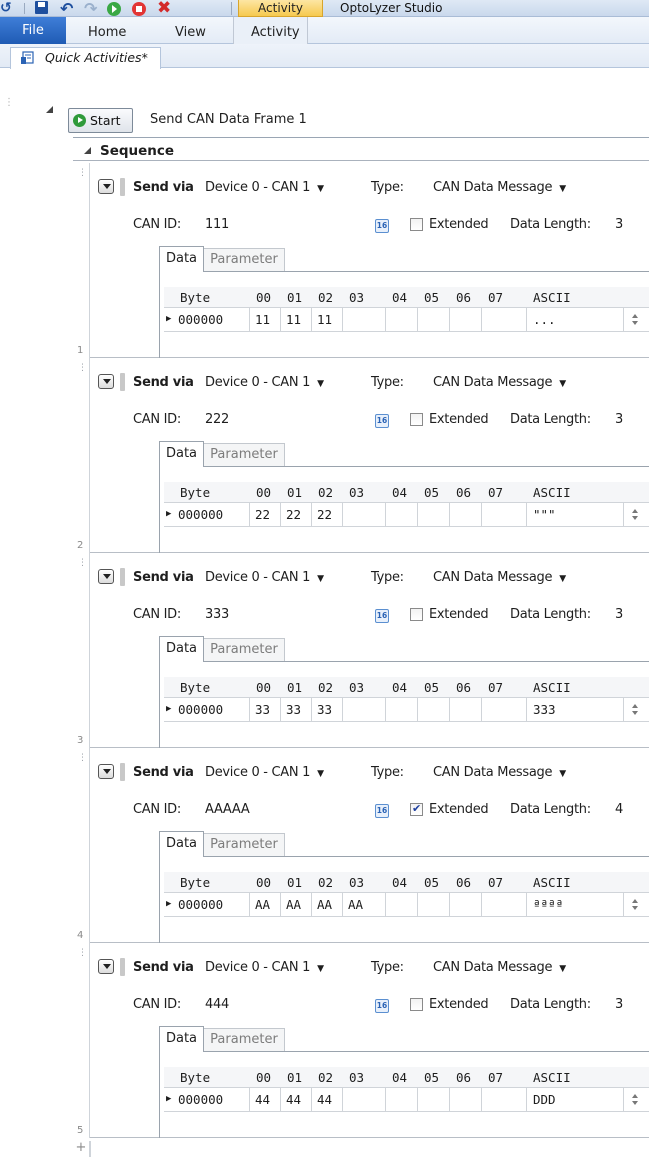  Describe the element at coordinates (217, 224) in the screenshot. I see `can-id-field: 111` at that location.